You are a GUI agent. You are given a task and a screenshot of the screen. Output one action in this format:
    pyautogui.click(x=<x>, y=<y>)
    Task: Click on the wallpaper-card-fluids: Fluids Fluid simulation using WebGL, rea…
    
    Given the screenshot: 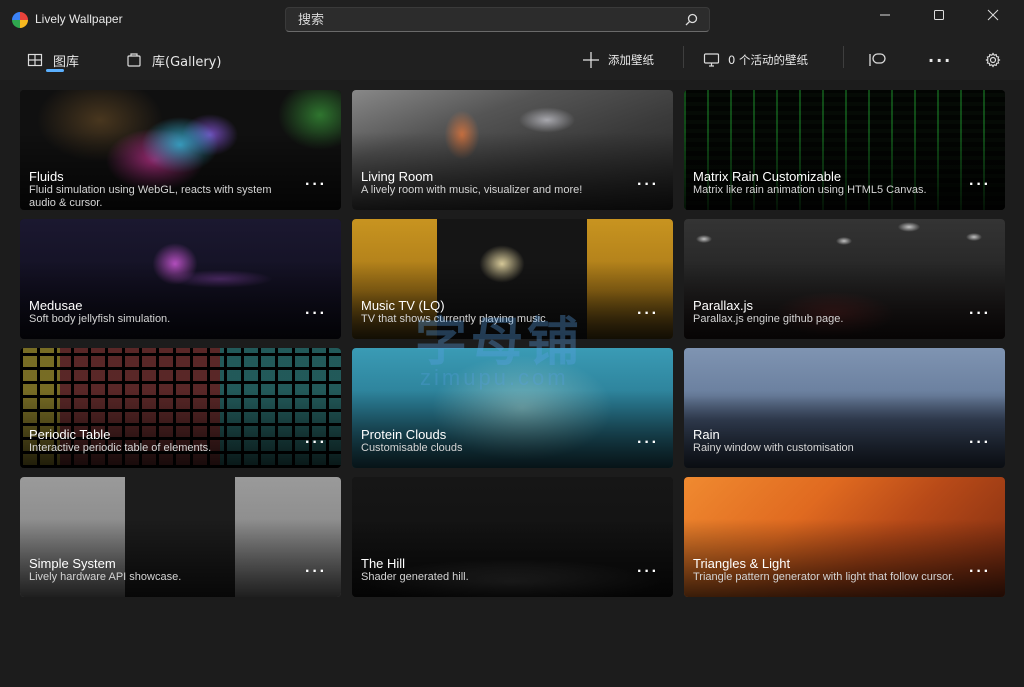 What is the action you would take?
    pyautogui.click(x=180, y=150)
    